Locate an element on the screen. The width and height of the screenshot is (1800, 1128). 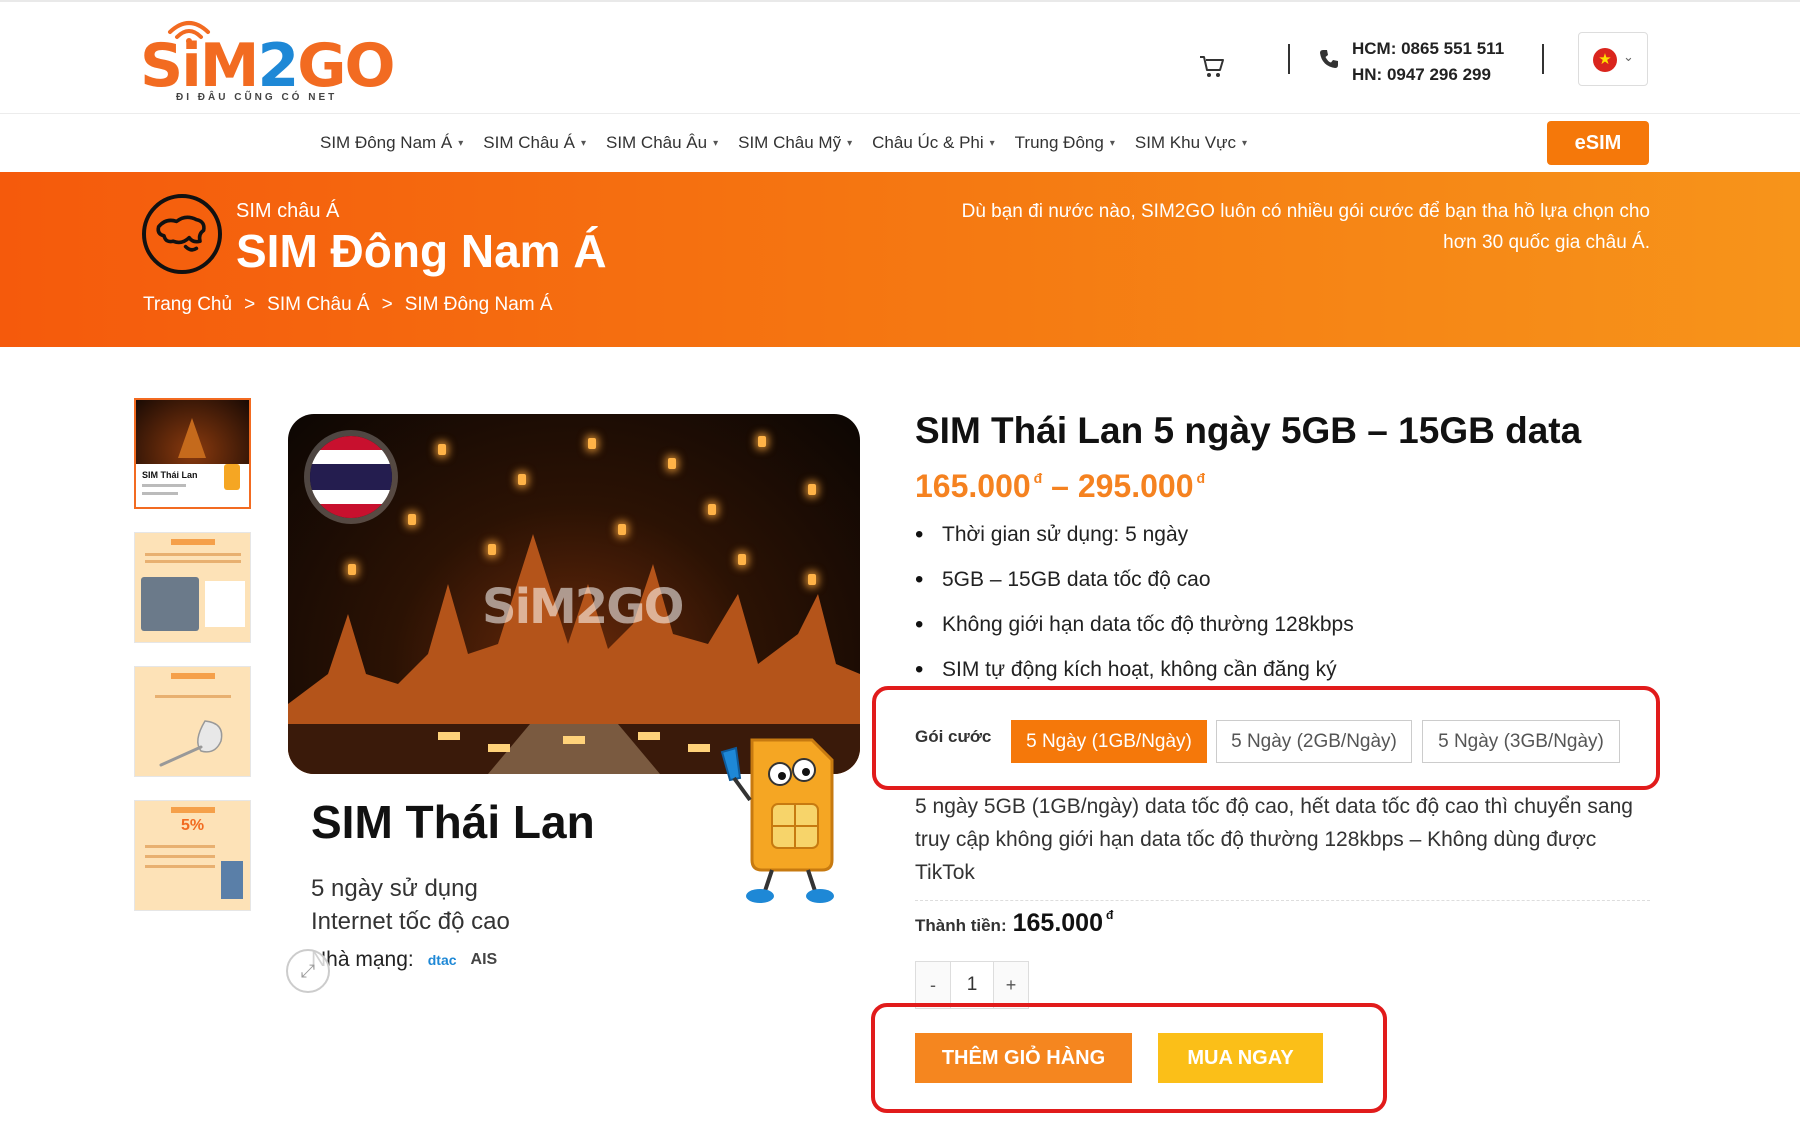
ais-logo: AIS is located at coordinates (484, 959).